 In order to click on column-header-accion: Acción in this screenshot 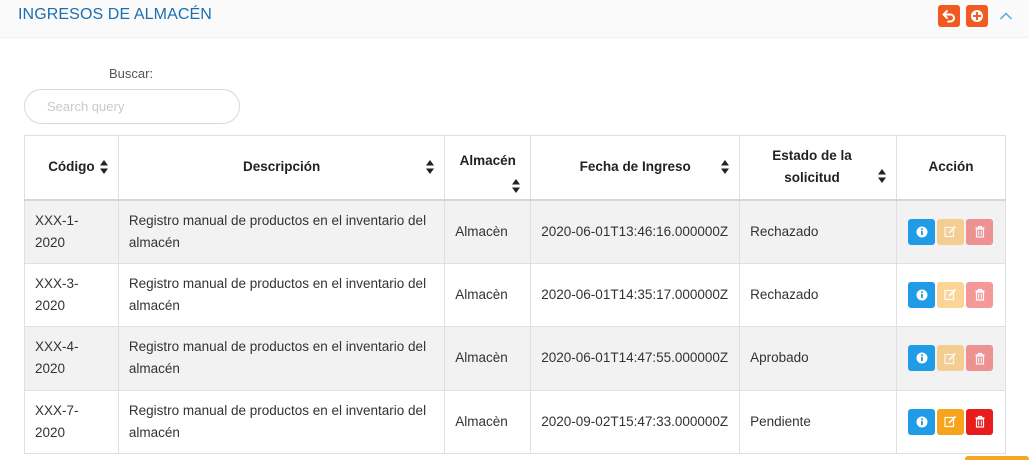, I will do `click(951, 167)`.